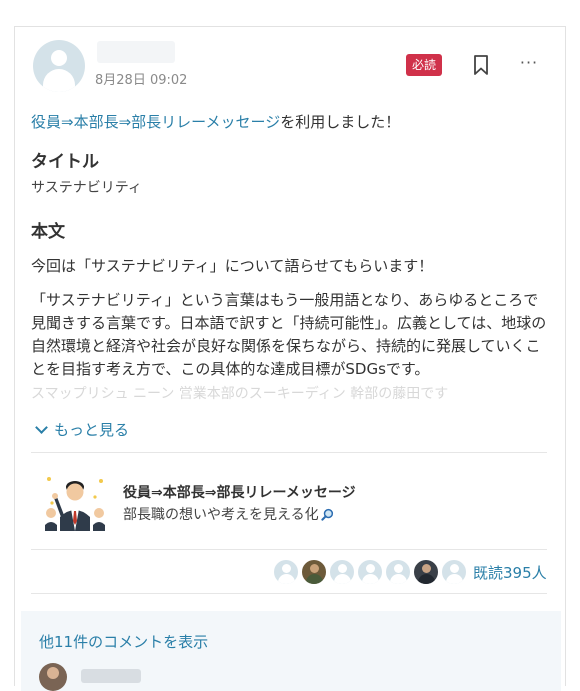 This screenshot has height=691, width=580. I want to click on channel-description: 部長職の想いや考えを見える化, so click(228, 514).